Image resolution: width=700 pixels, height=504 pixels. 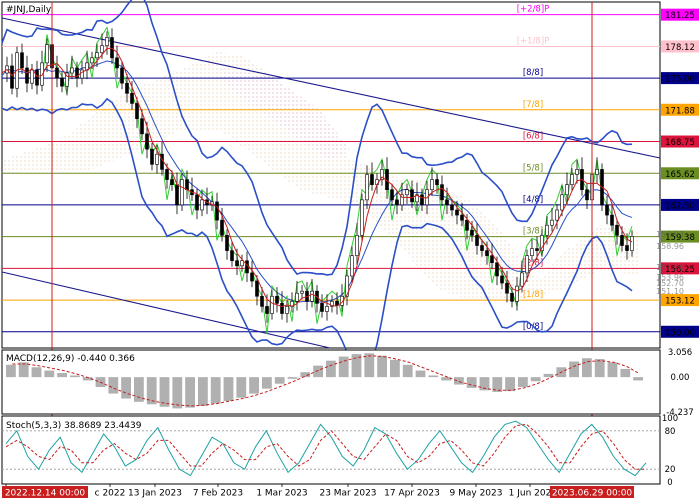 What do you see at coordinates (476, 494) in the screenshot?
I see `time-tick-label: 9 May 2023` at bounding box center [476, 494].